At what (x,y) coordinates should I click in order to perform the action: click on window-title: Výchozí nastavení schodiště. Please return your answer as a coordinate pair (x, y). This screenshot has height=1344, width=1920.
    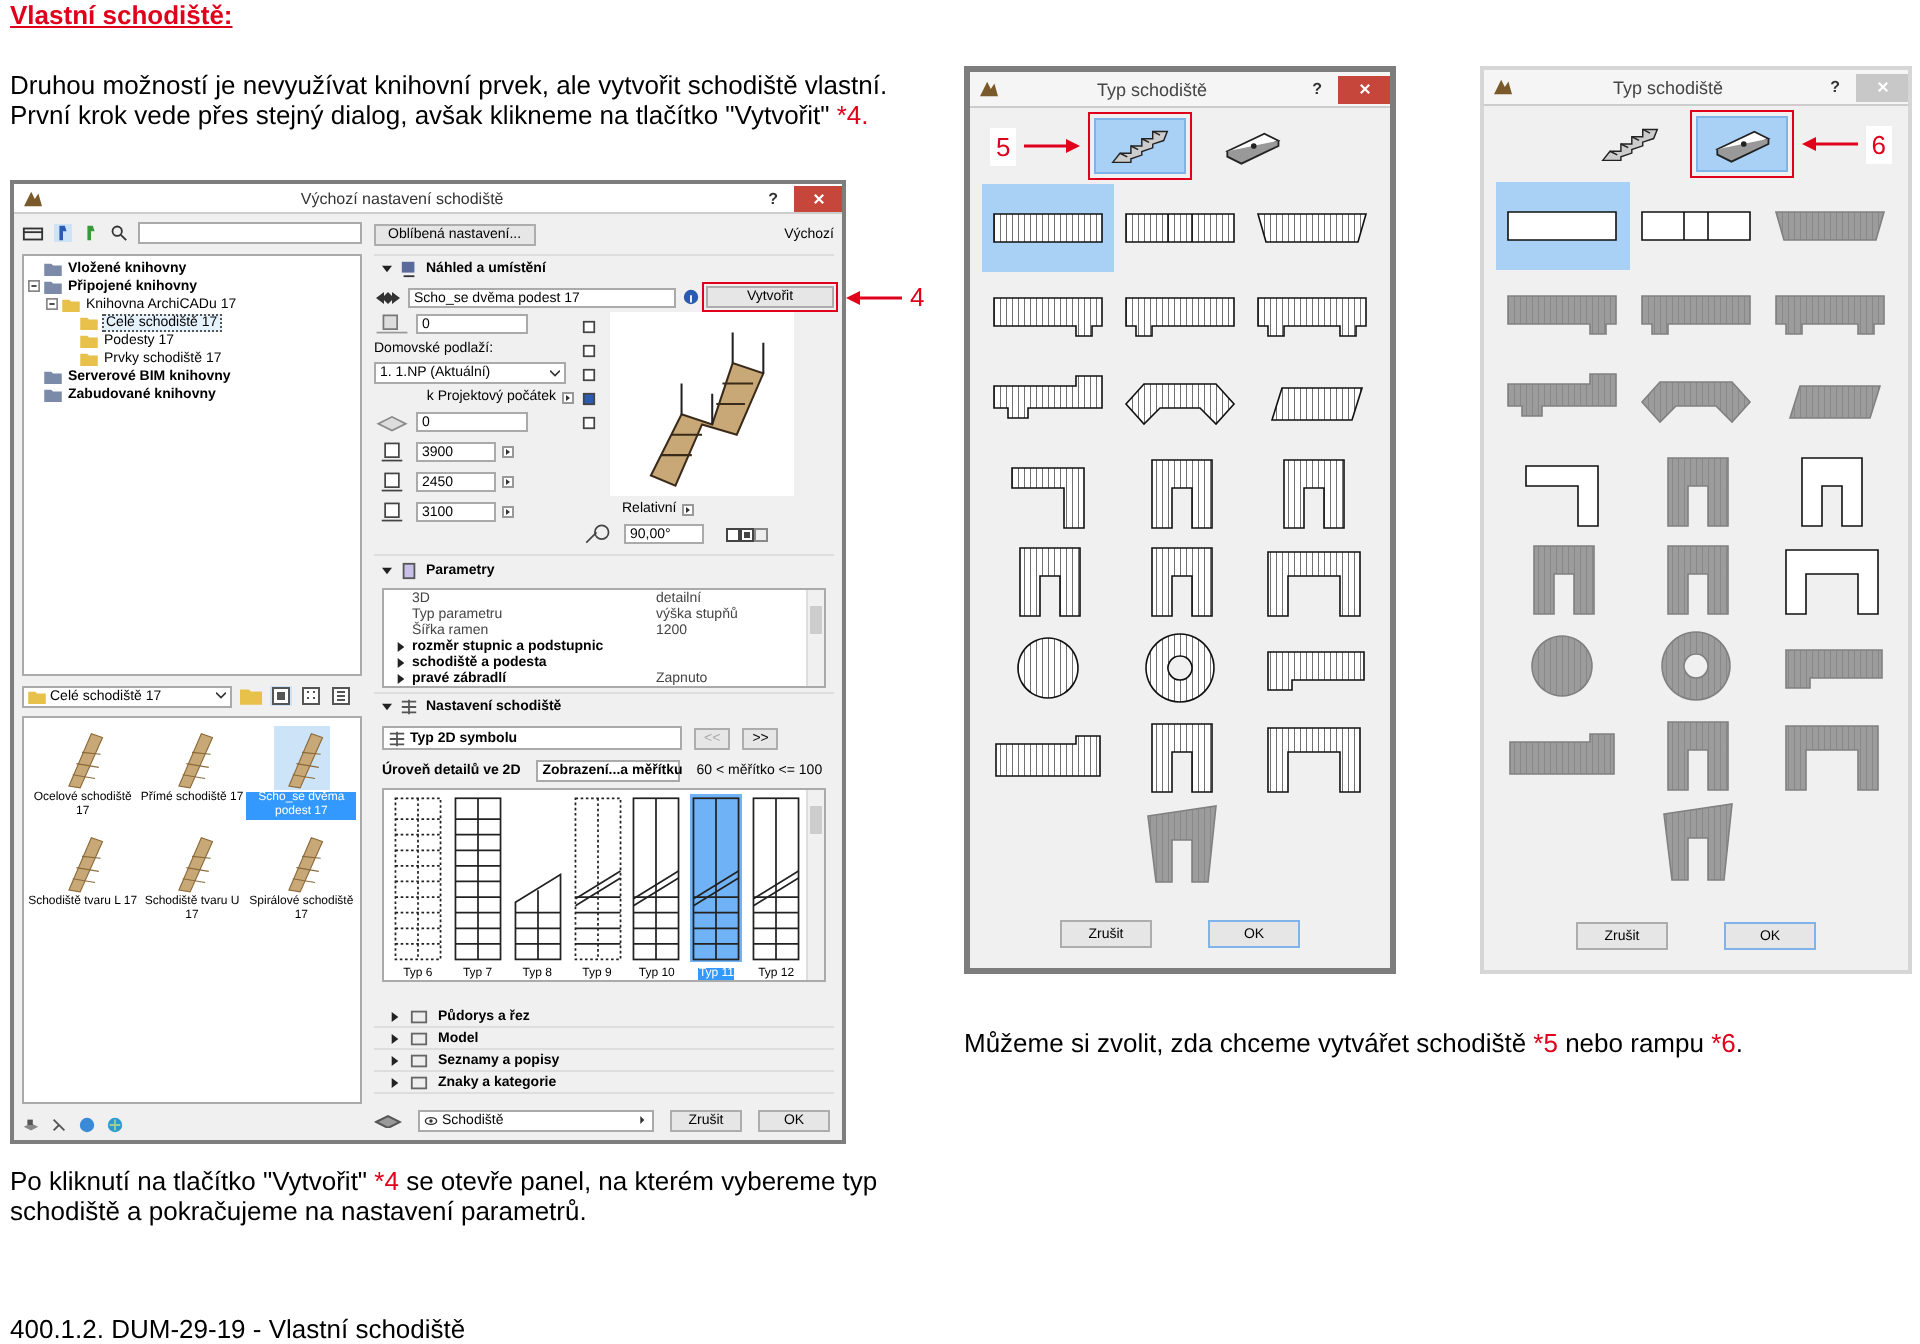
    Looking at the image, I should click on (402, 198).